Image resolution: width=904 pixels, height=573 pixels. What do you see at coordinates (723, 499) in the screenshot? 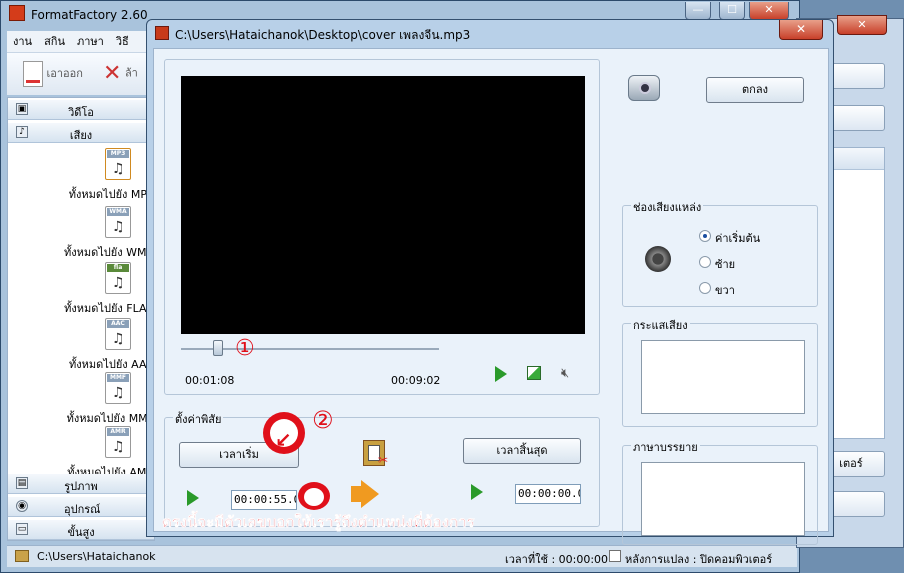
I see `subtitle-list` at bounding box center [723, 499].